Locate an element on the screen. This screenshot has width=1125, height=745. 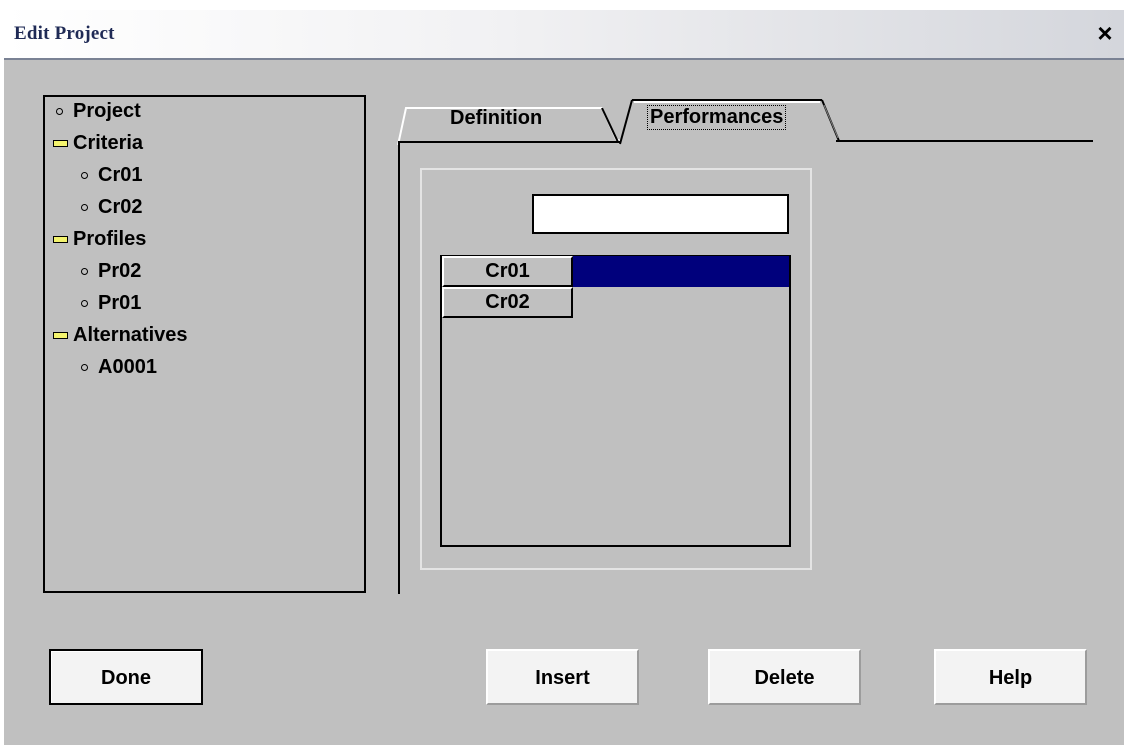
tree-item-label: Alternatives is located at coordinates (130, 334).